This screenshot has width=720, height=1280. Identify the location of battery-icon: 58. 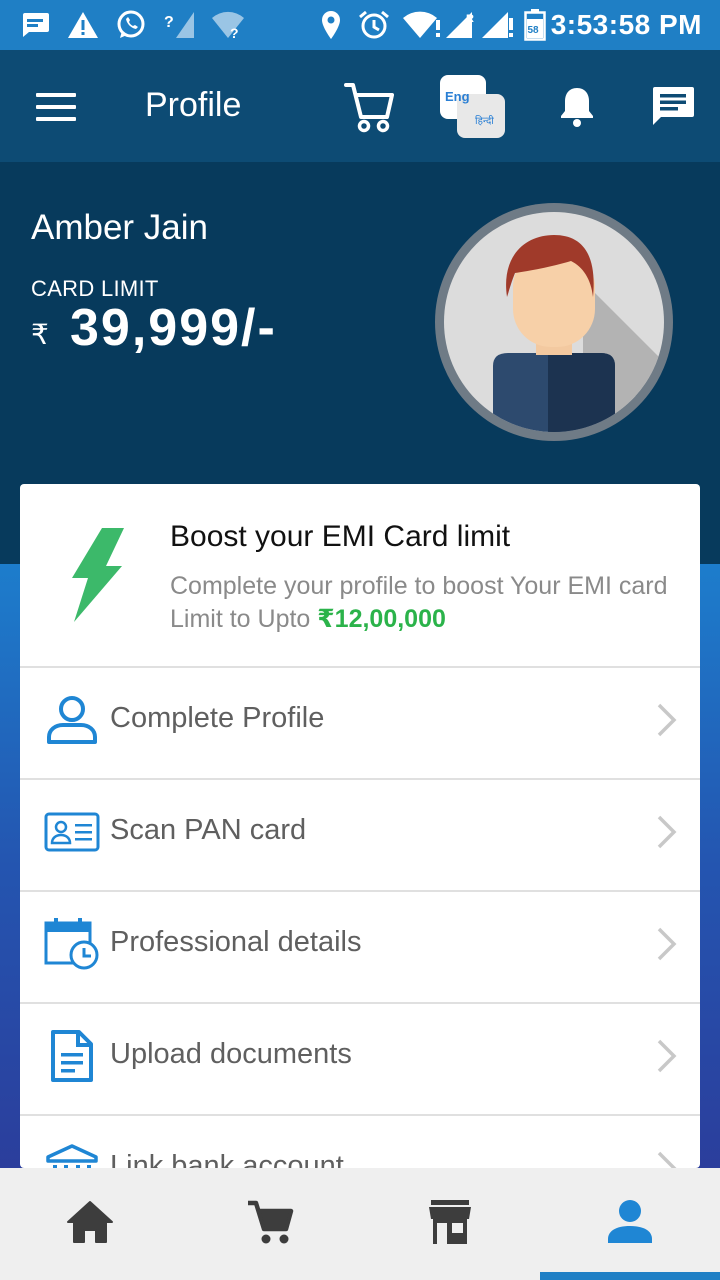
(535, 25).